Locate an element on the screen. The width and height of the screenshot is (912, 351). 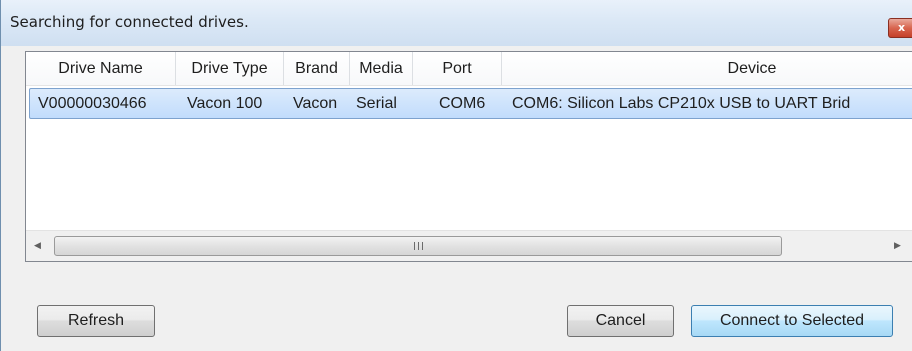
refresh-button: Refresh is located at coordinates (96, 321).